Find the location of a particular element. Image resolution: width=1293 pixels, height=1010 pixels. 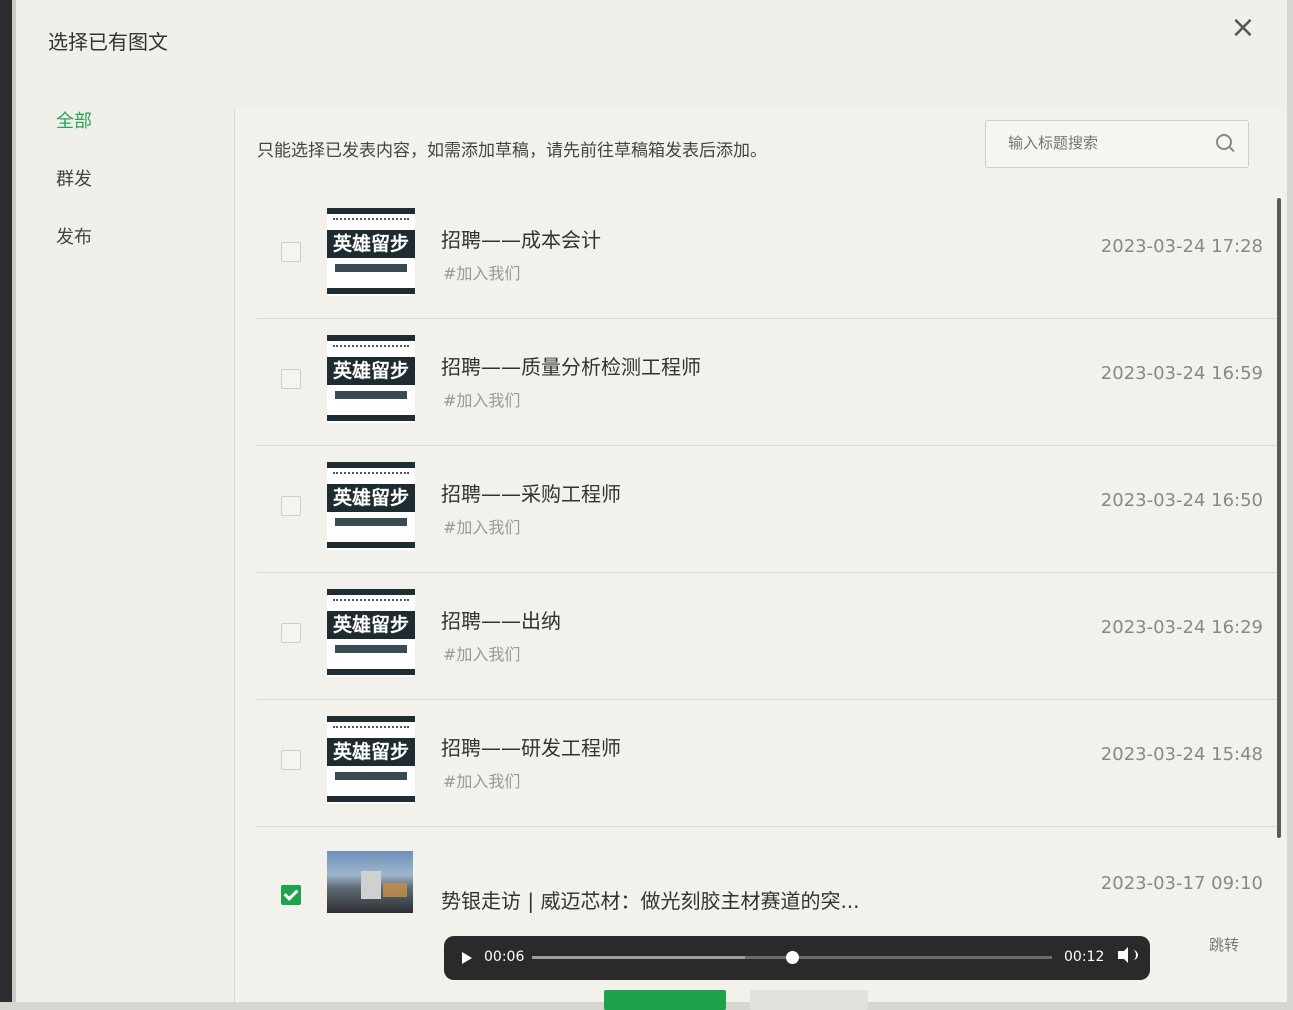

sidebar: 全部 群发 发布 is located at coordinates (126, 187).